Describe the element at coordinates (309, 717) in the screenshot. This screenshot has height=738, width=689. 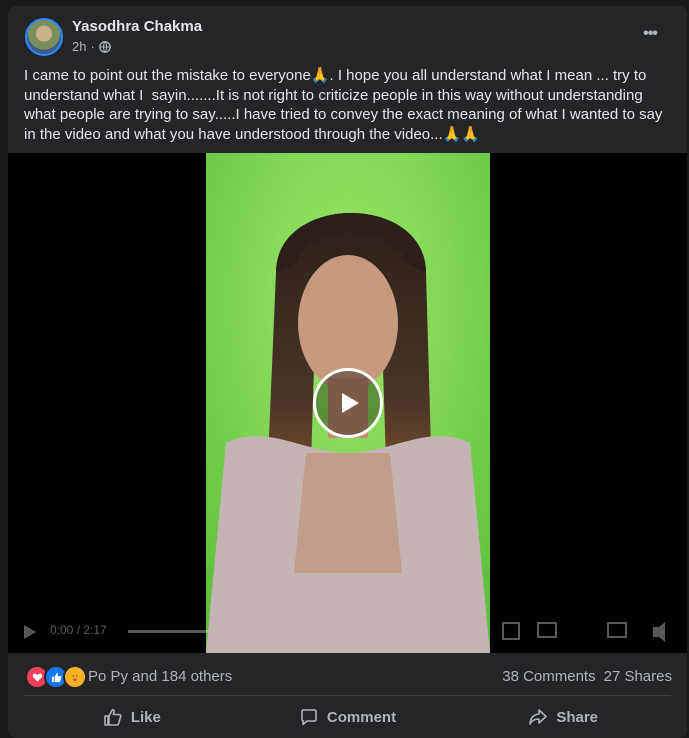
I see `comment-icon` at that location.